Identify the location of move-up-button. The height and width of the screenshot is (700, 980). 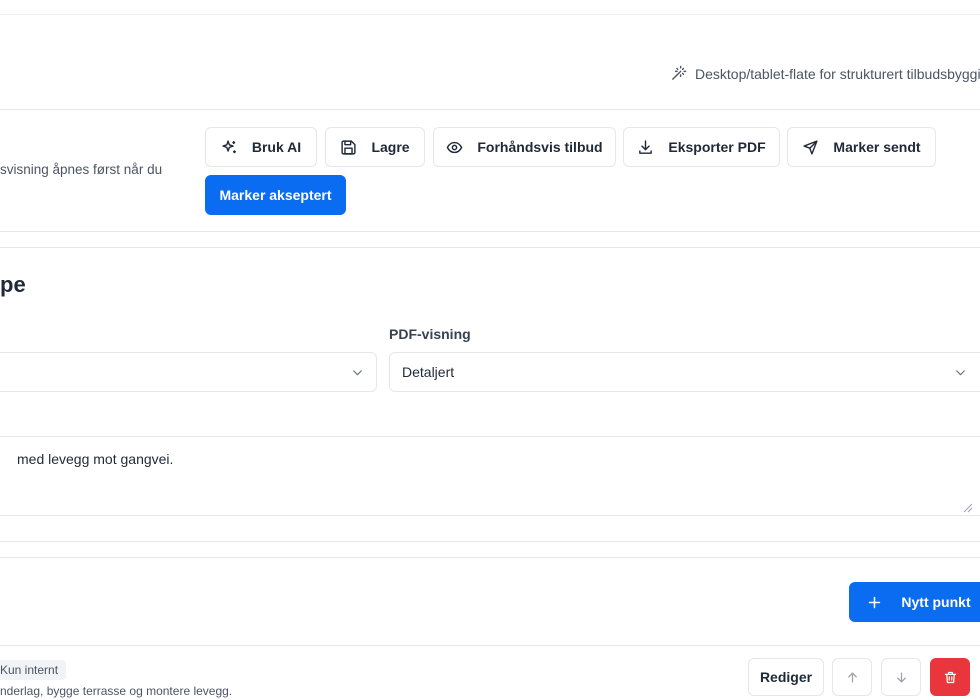
(852, 677).